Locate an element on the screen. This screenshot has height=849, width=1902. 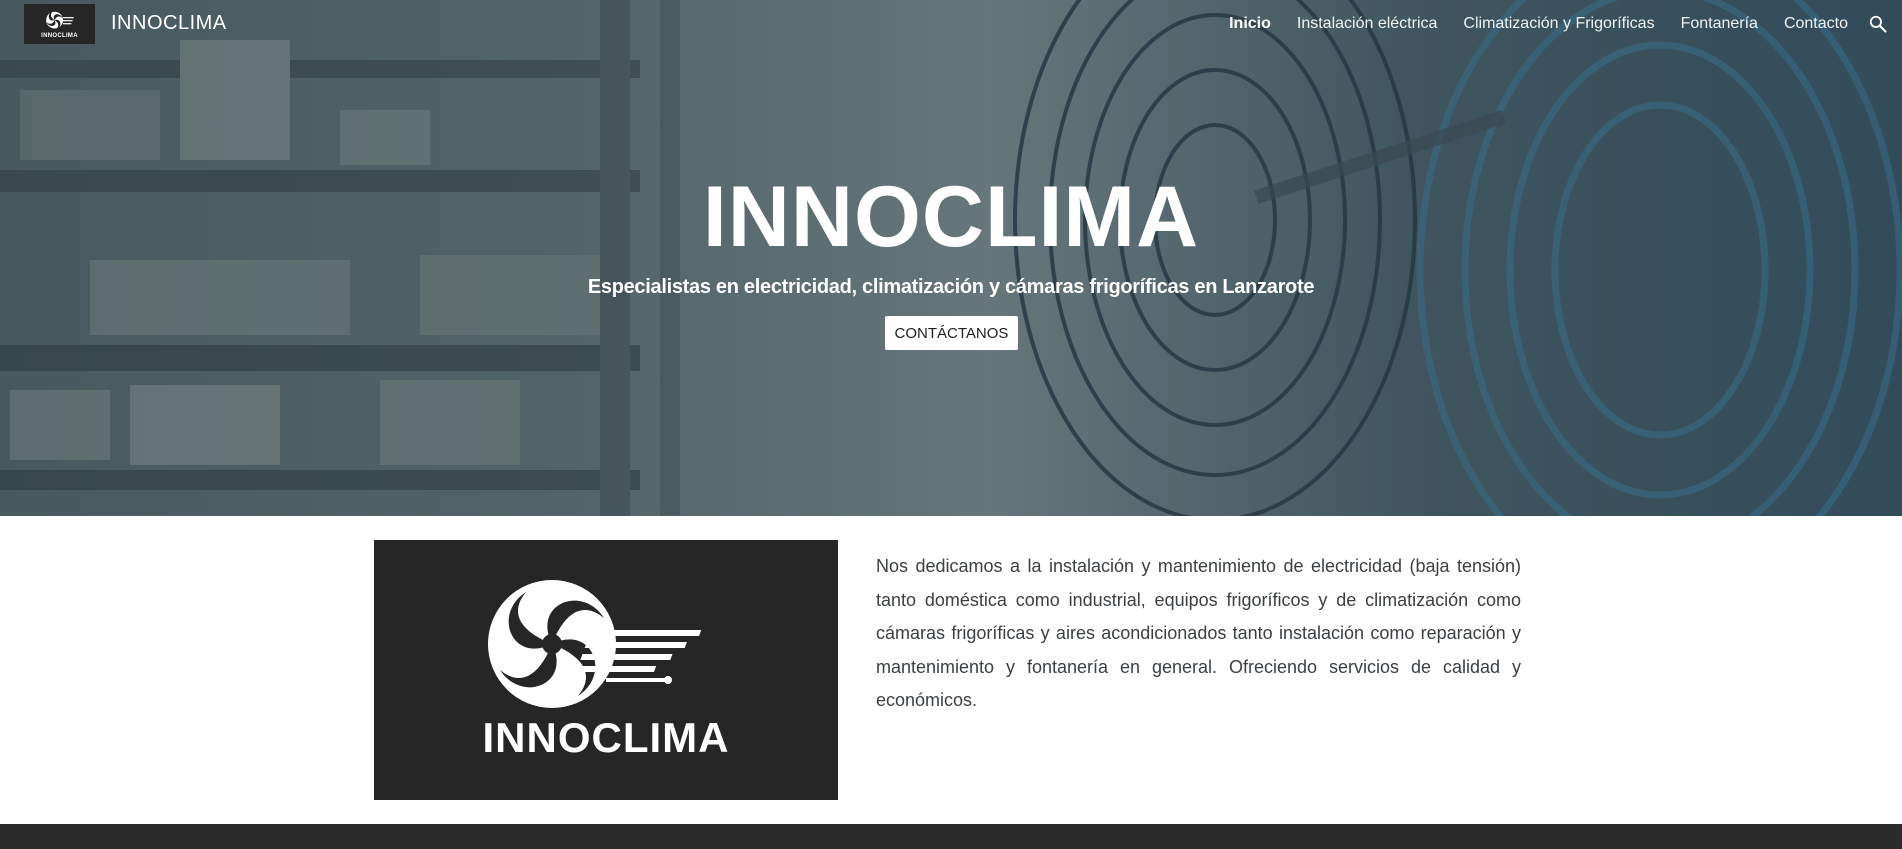
nav-item-climatizacion-frigorificas: Climatización y Frigoríficas is located at coordinates (1558, 24).